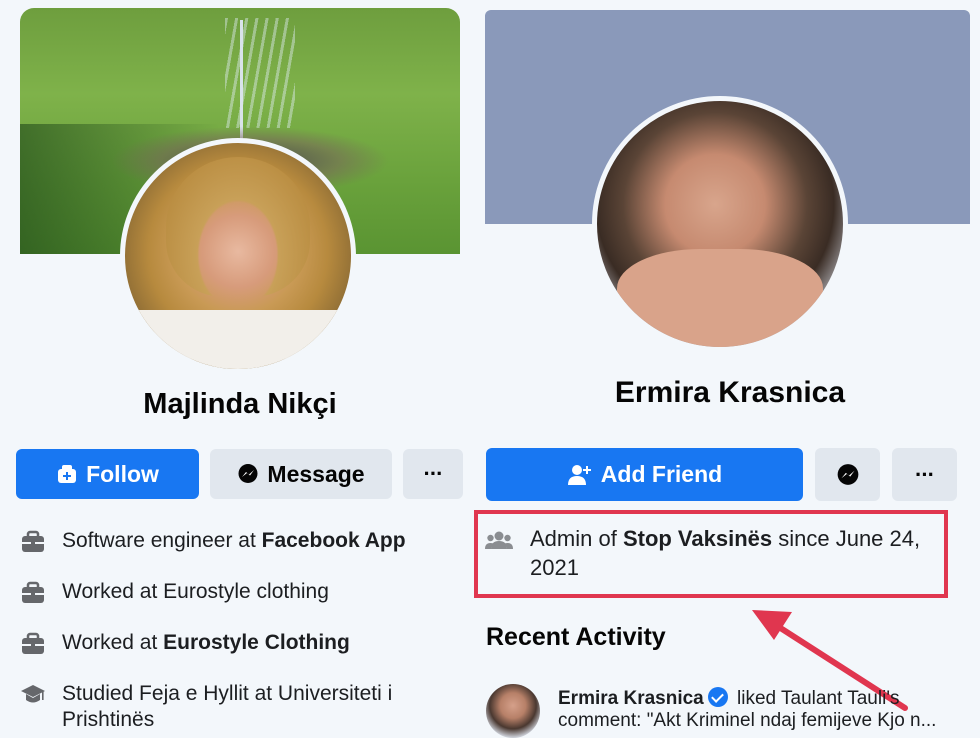 This screenshot has height=738, width=980. What do you see at coordinates (513, 711) in the screenshot?
I see `activity-avatar` at bounding box center [513, 711].